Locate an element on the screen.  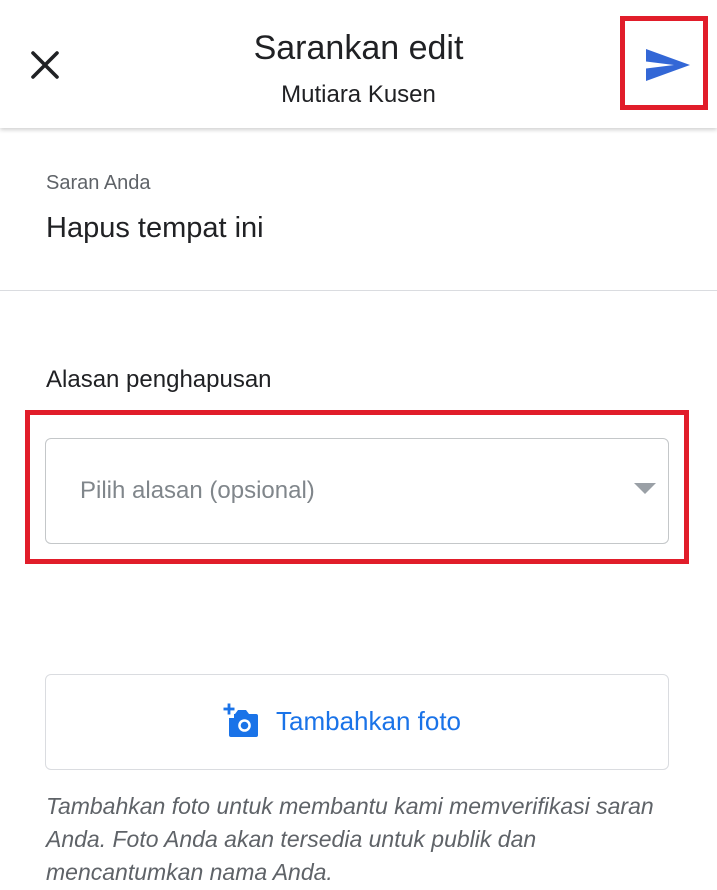
reason-select: Pilih alasan (opsional) is located at coordinates (357, 491).